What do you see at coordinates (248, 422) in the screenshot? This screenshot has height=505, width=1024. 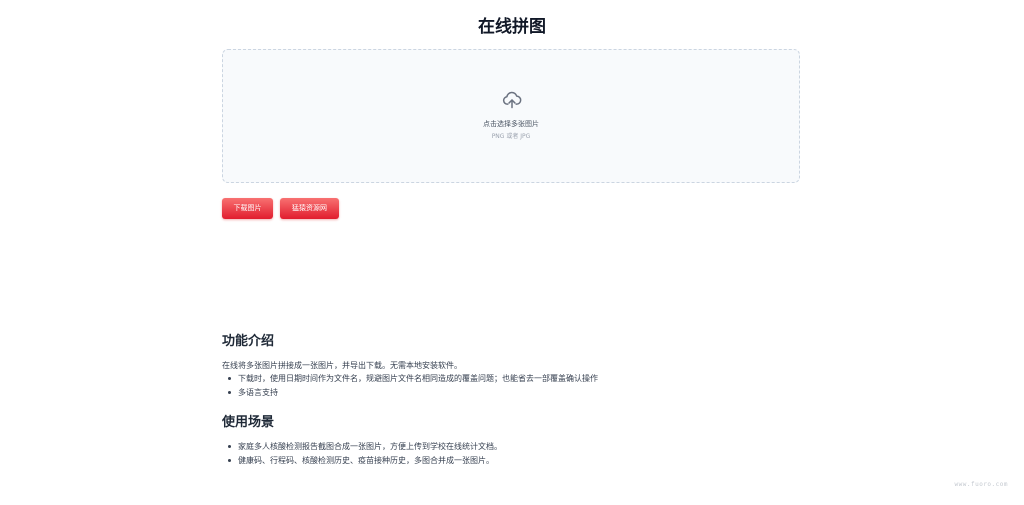 I see `usage-heading: 使用场景` at bounding box center [248, 422].